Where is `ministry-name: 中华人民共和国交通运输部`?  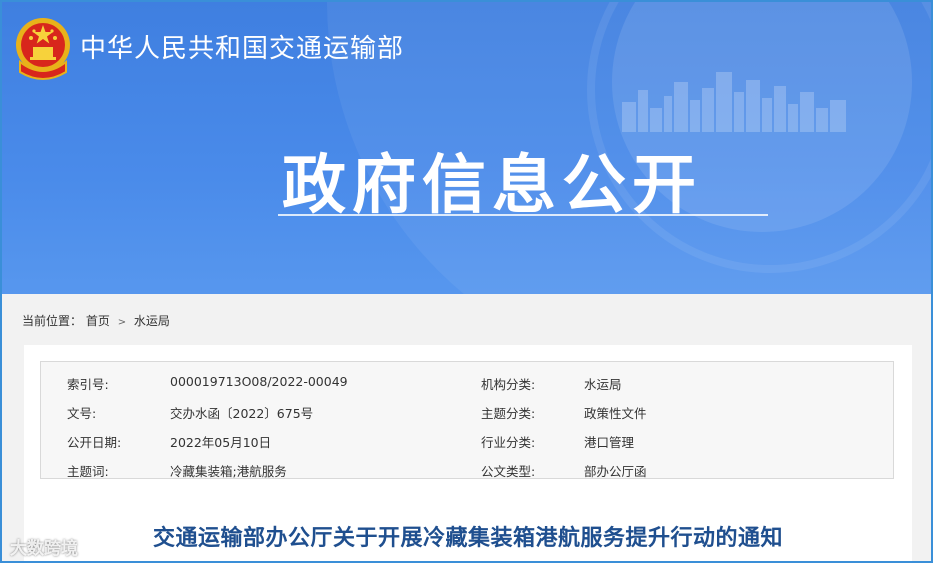
ministry-name: 中华人民共和国交通运输部 is located at coordinates (242, 49).